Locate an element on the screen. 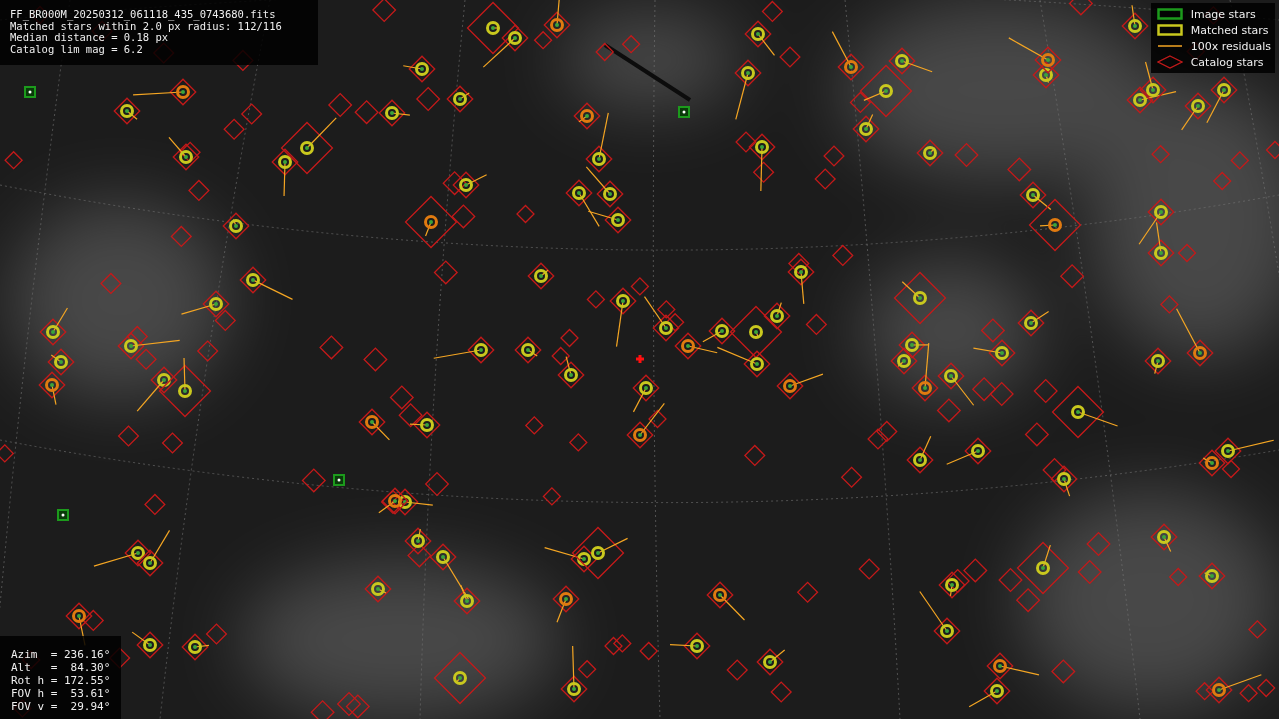  image-star-symbol-icon is located at coordinates (1169, 14).